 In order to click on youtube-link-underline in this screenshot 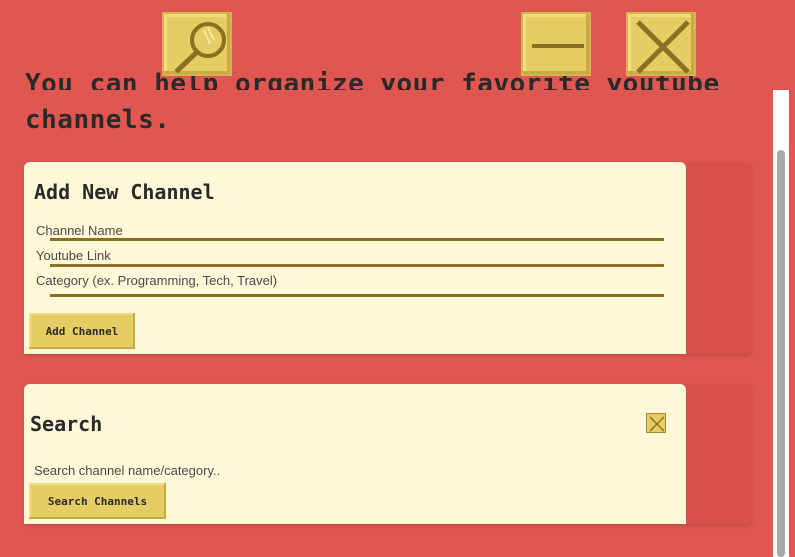, I will do `click(357, 265)`.